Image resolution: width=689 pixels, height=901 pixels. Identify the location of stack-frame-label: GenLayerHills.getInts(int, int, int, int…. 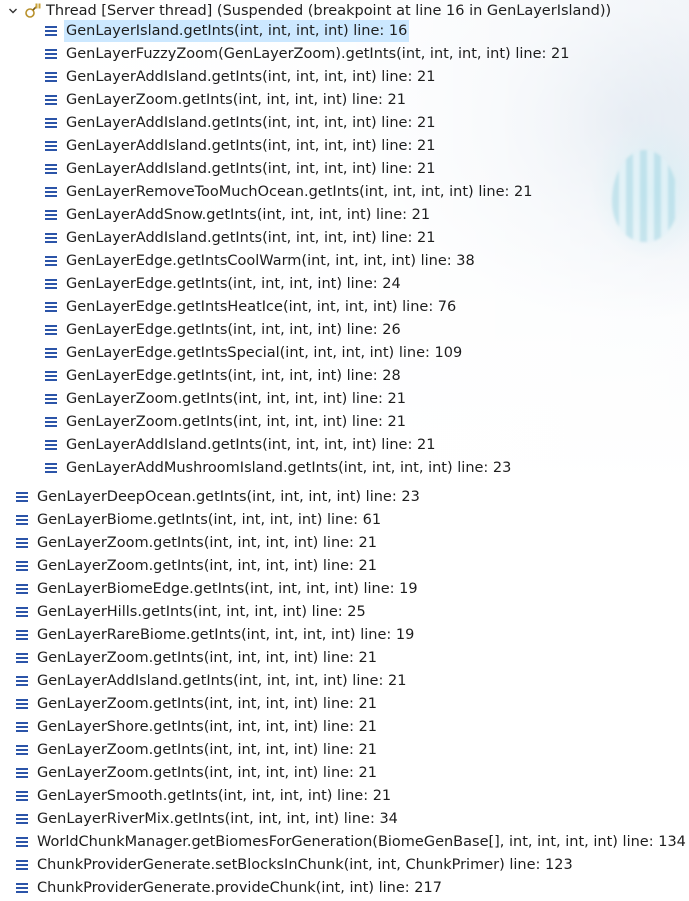
(201, 612).